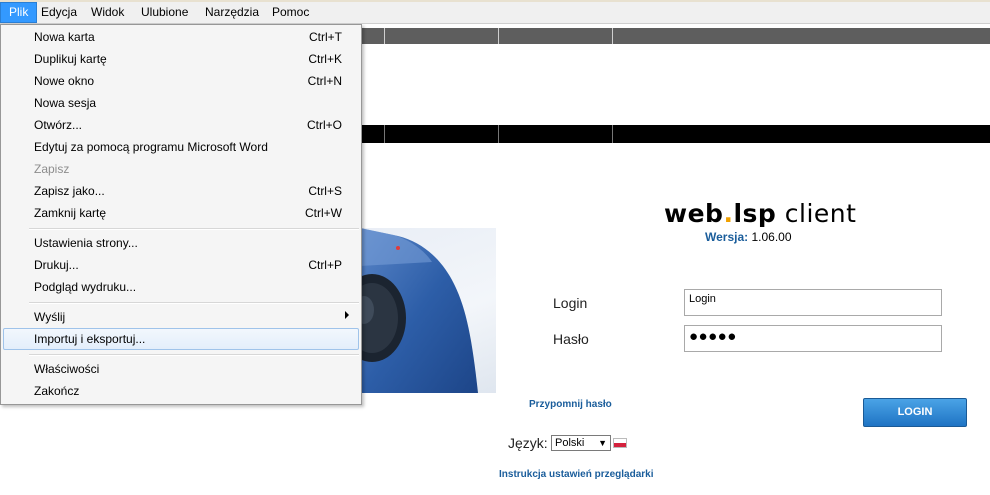 Image resolution: width=990 pixels, height=495 pixels. I want to click on menu-item-new-tab: Nowa karta Ctrl+T, so click(181, 37).